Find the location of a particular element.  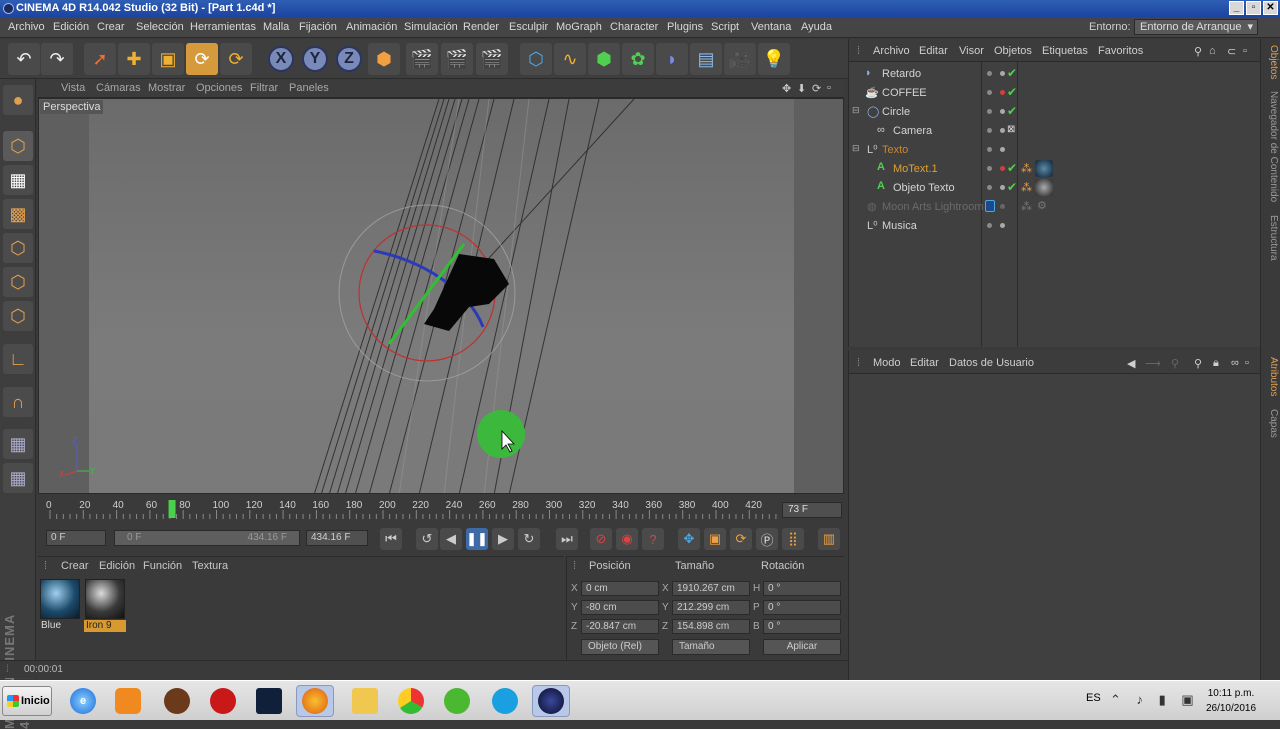

object-menu-visor: Visor is located at coordinates (971, 51).